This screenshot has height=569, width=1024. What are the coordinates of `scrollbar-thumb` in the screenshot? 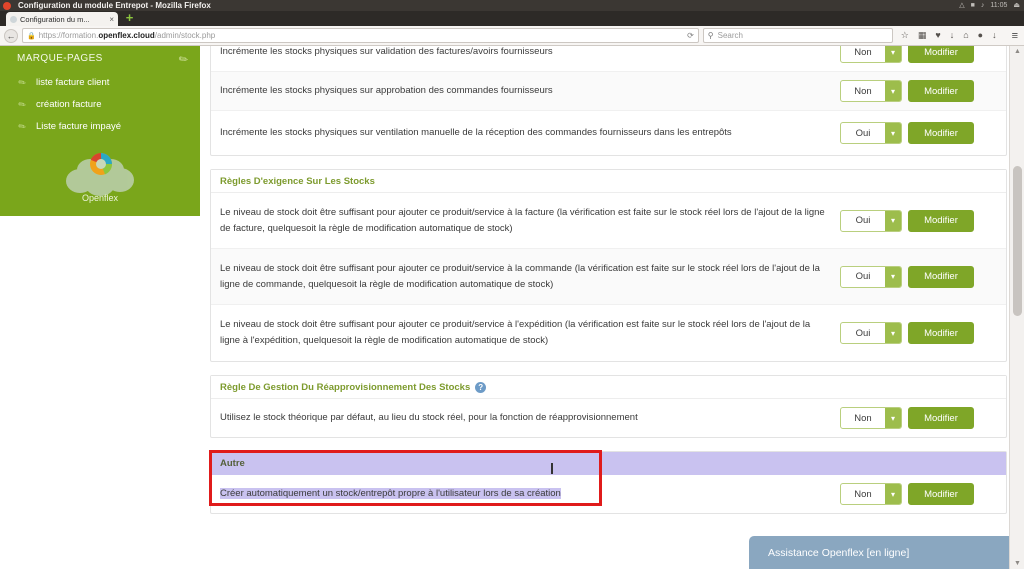 It's located at (1017, 241).